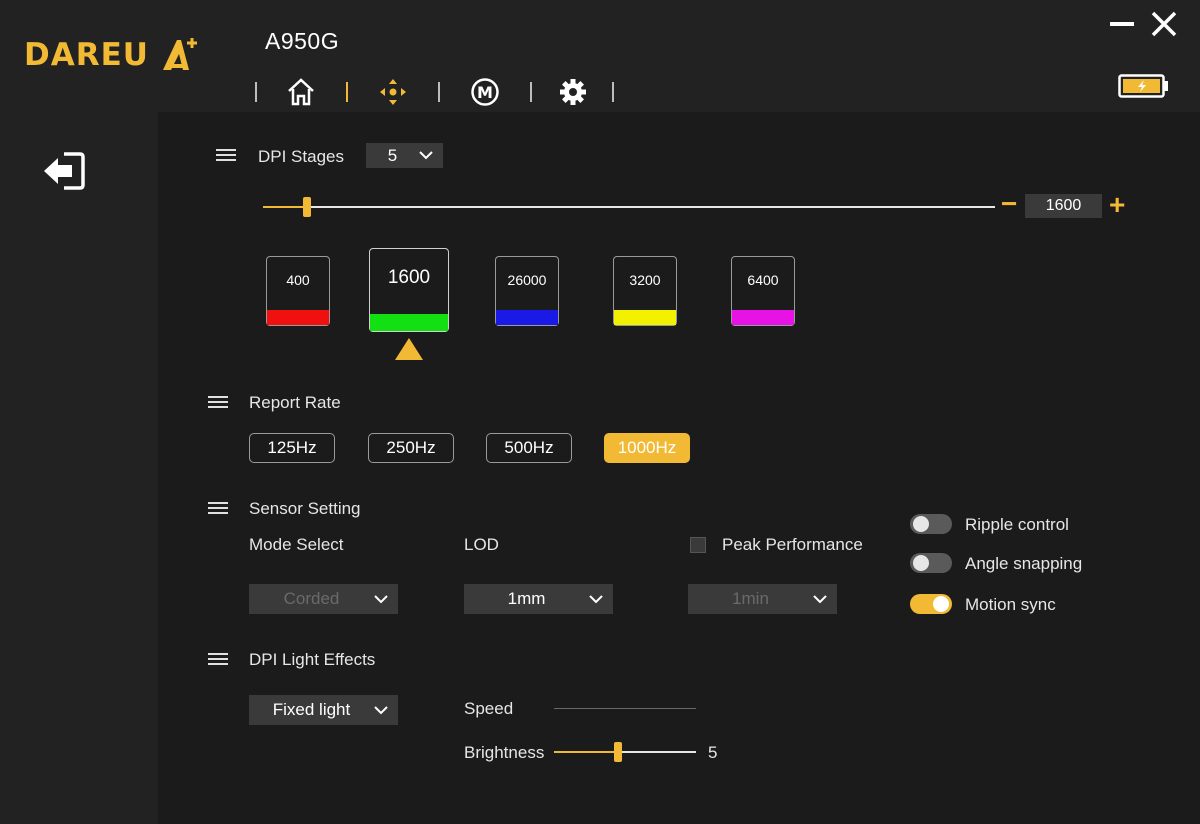 The width and height of the screenshot is (1200, 824). What do you see at coordinates (86, 55) in the screenshot?
I see `brand-name: DAREU` at bounding box center [86, 55].